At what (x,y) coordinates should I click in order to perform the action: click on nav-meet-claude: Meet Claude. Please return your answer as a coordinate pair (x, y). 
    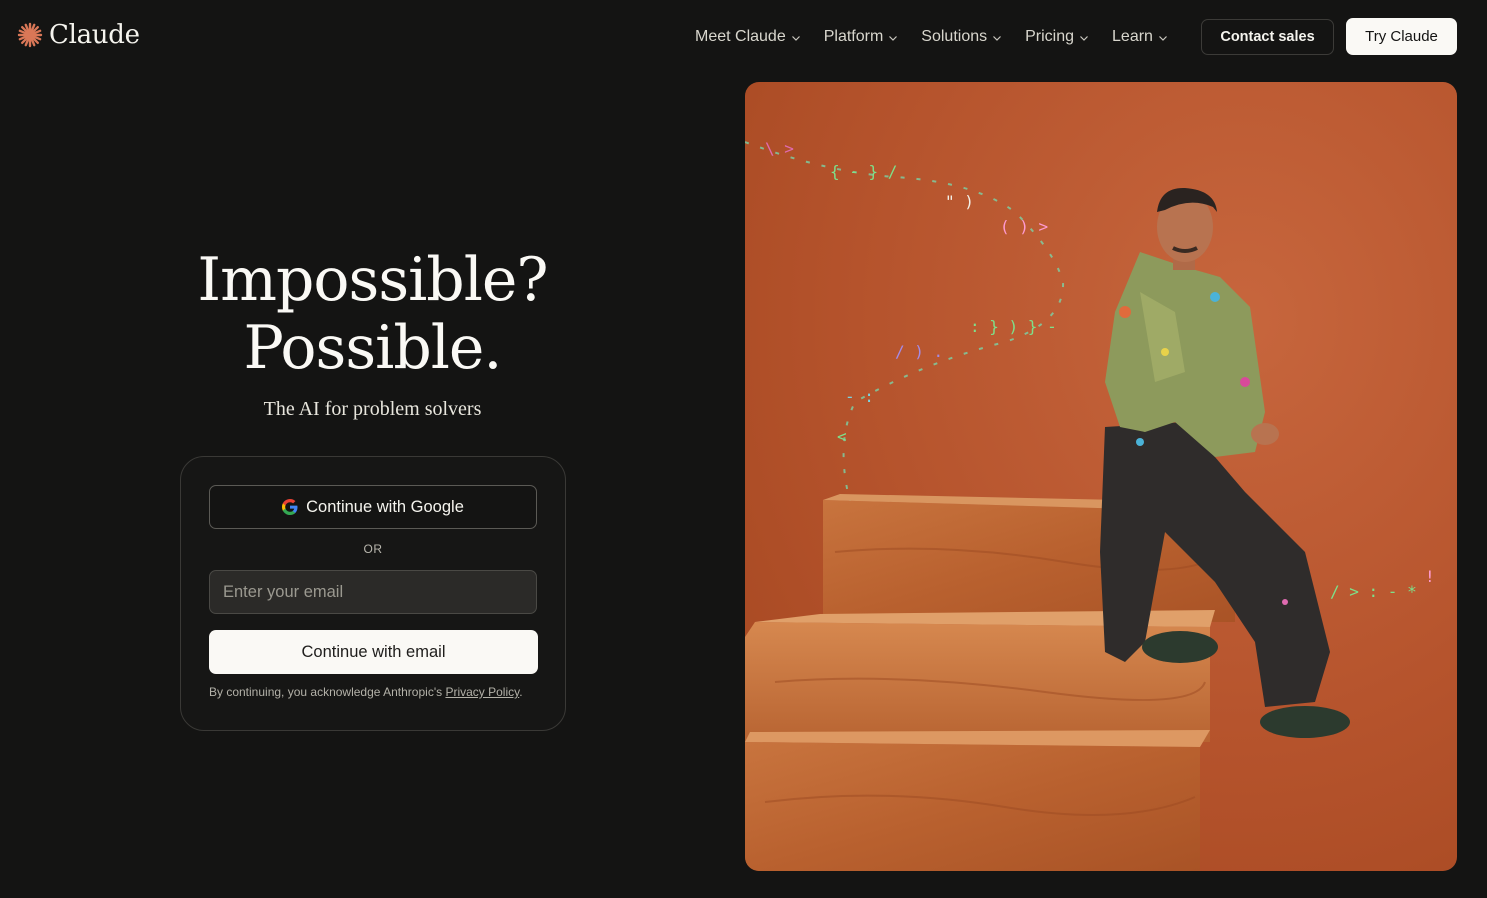
    Looking at the image, I should click on (748, 37).